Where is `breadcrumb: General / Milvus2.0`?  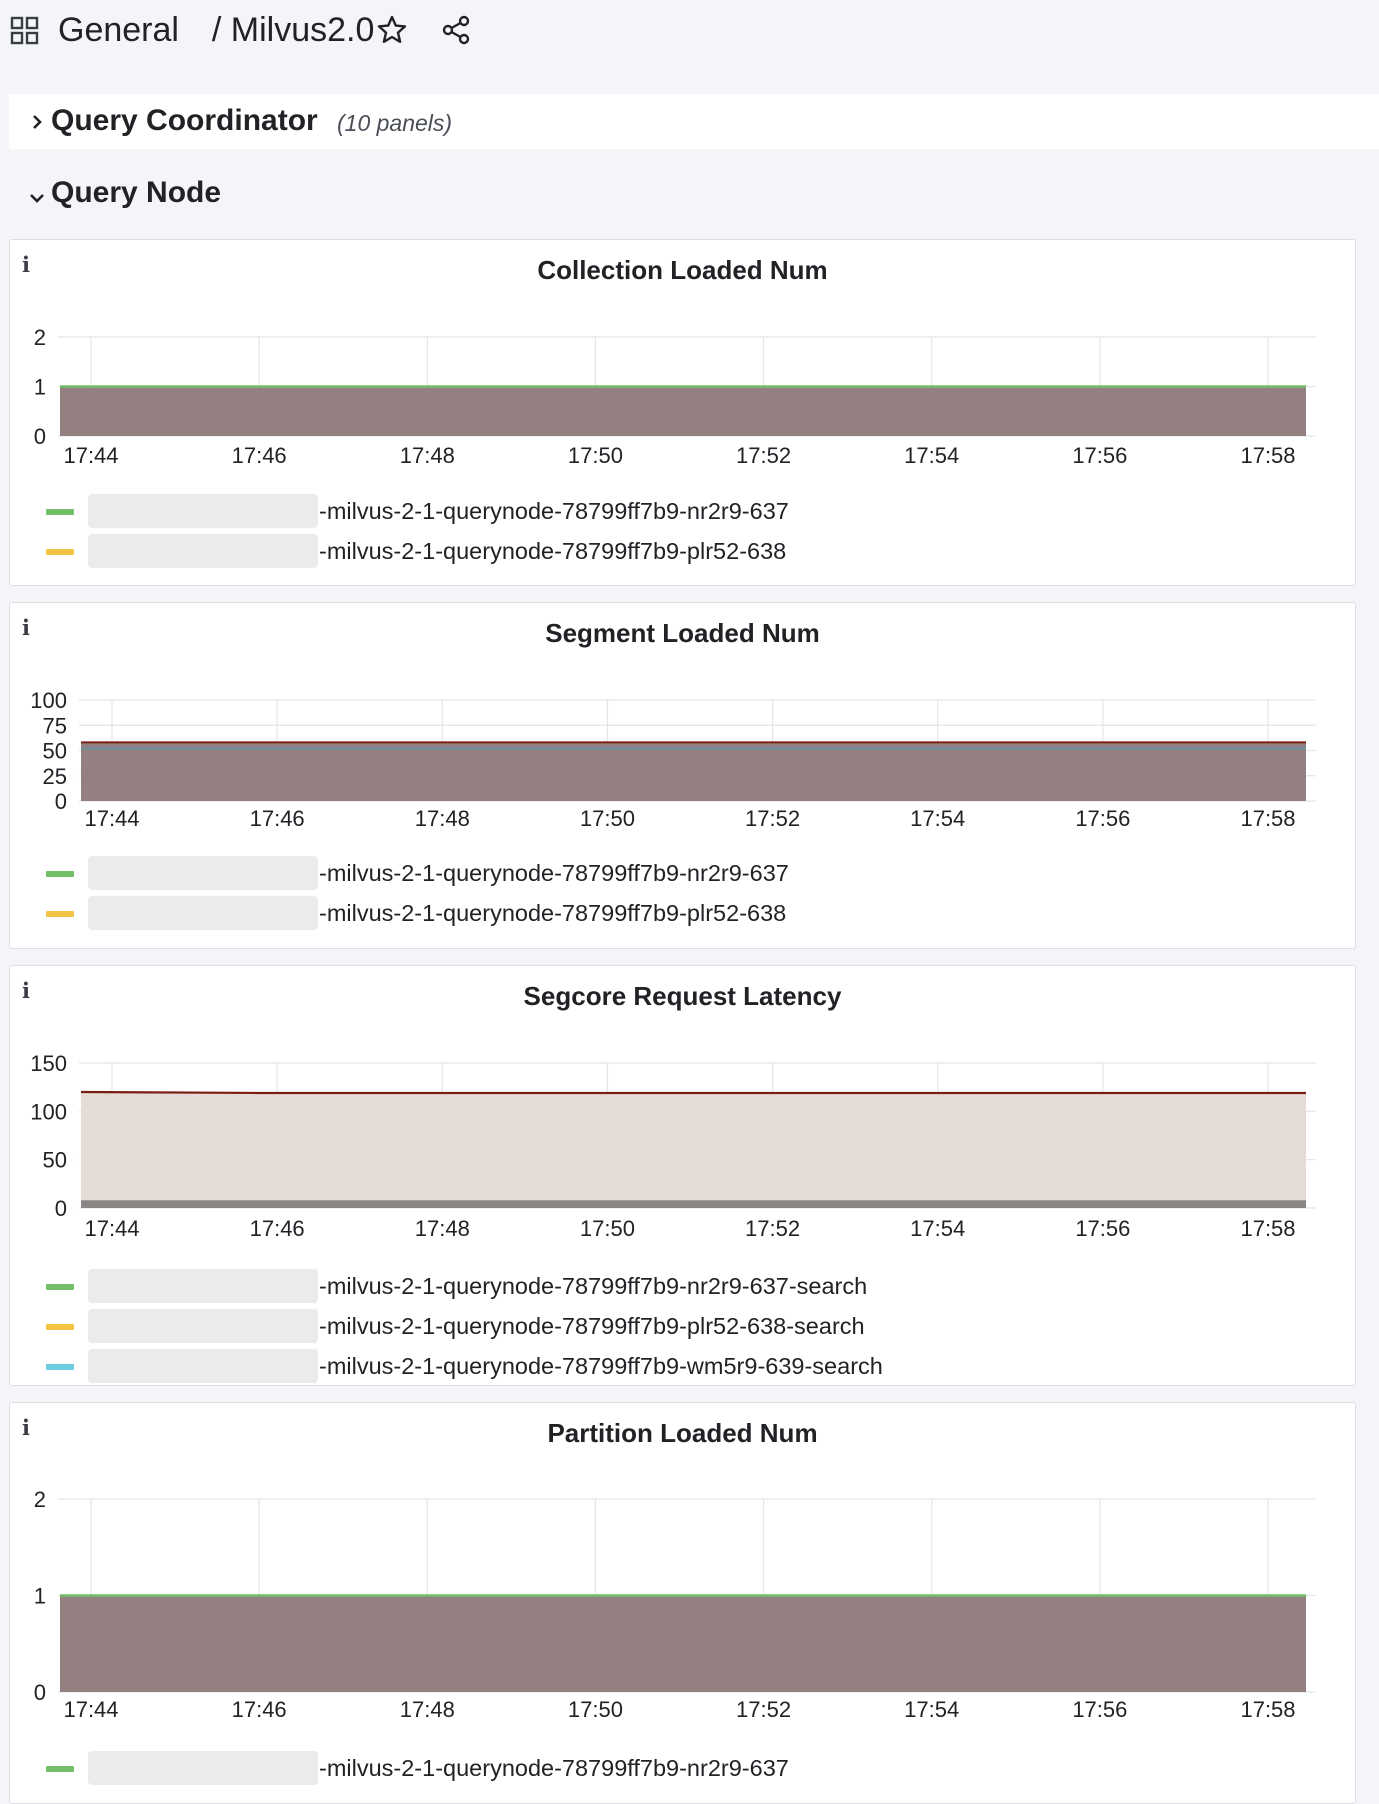 breadcrumb: General / Milvus2.0 is located at coordinates (216, 30).